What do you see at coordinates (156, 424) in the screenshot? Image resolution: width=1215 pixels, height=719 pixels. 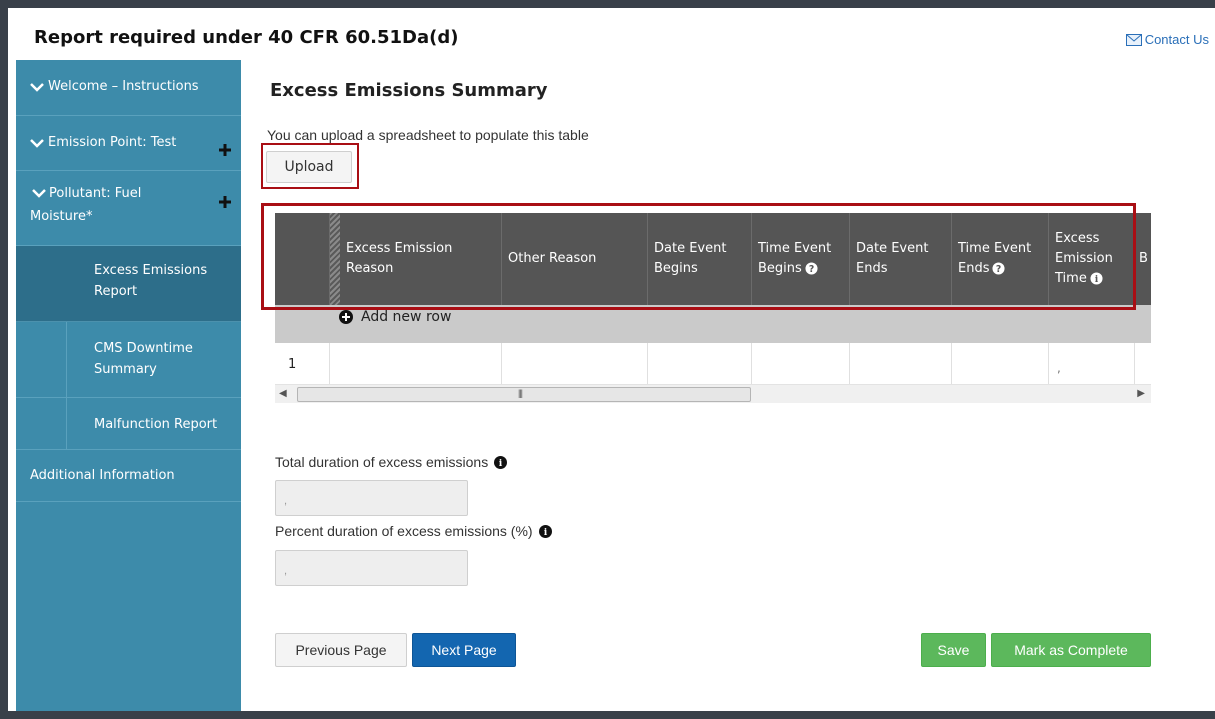 I see `sidebar-item-label: Malfunction Report` at bounding box center [156, 424].